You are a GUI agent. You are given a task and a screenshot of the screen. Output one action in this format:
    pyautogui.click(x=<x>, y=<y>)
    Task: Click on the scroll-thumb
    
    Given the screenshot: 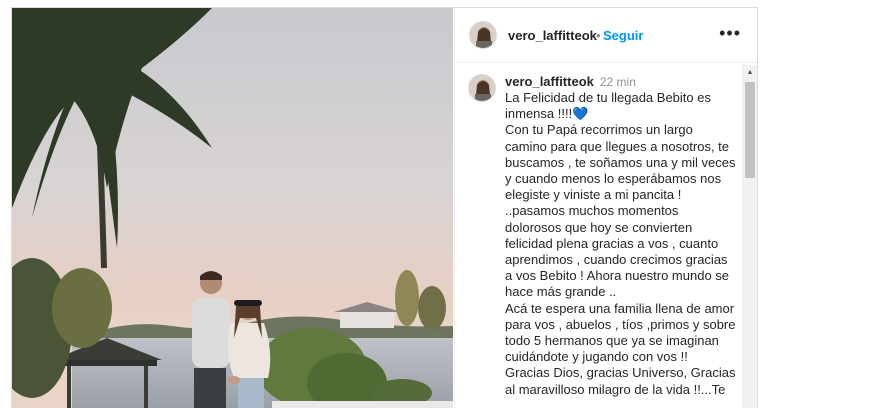 What is the action you would take?
    pyautogui.click(x=750, y=130)
    